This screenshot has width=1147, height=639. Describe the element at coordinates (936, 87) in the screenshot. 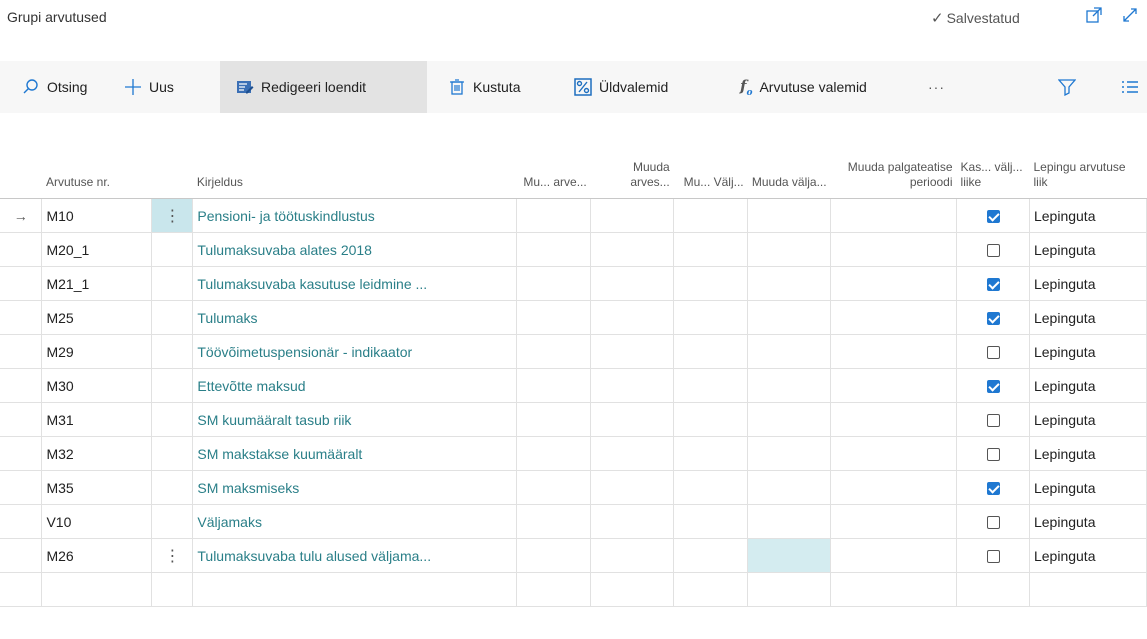

I see `more-options-button: ···` at that location.